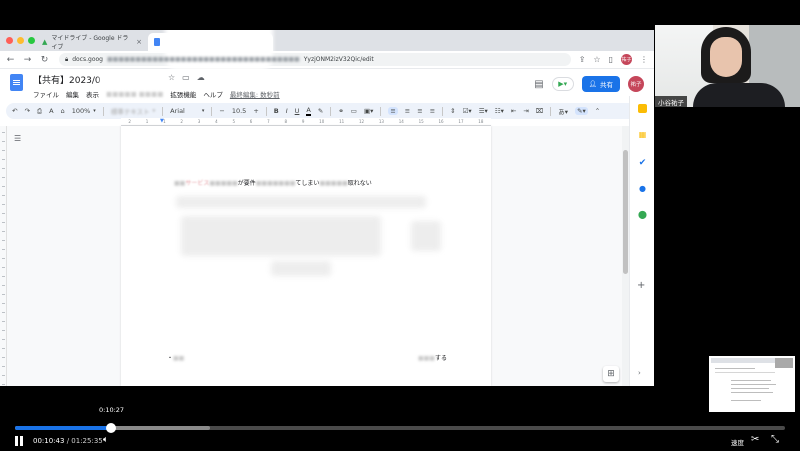  I want to click on underline-icon: U, so click(297, 111).